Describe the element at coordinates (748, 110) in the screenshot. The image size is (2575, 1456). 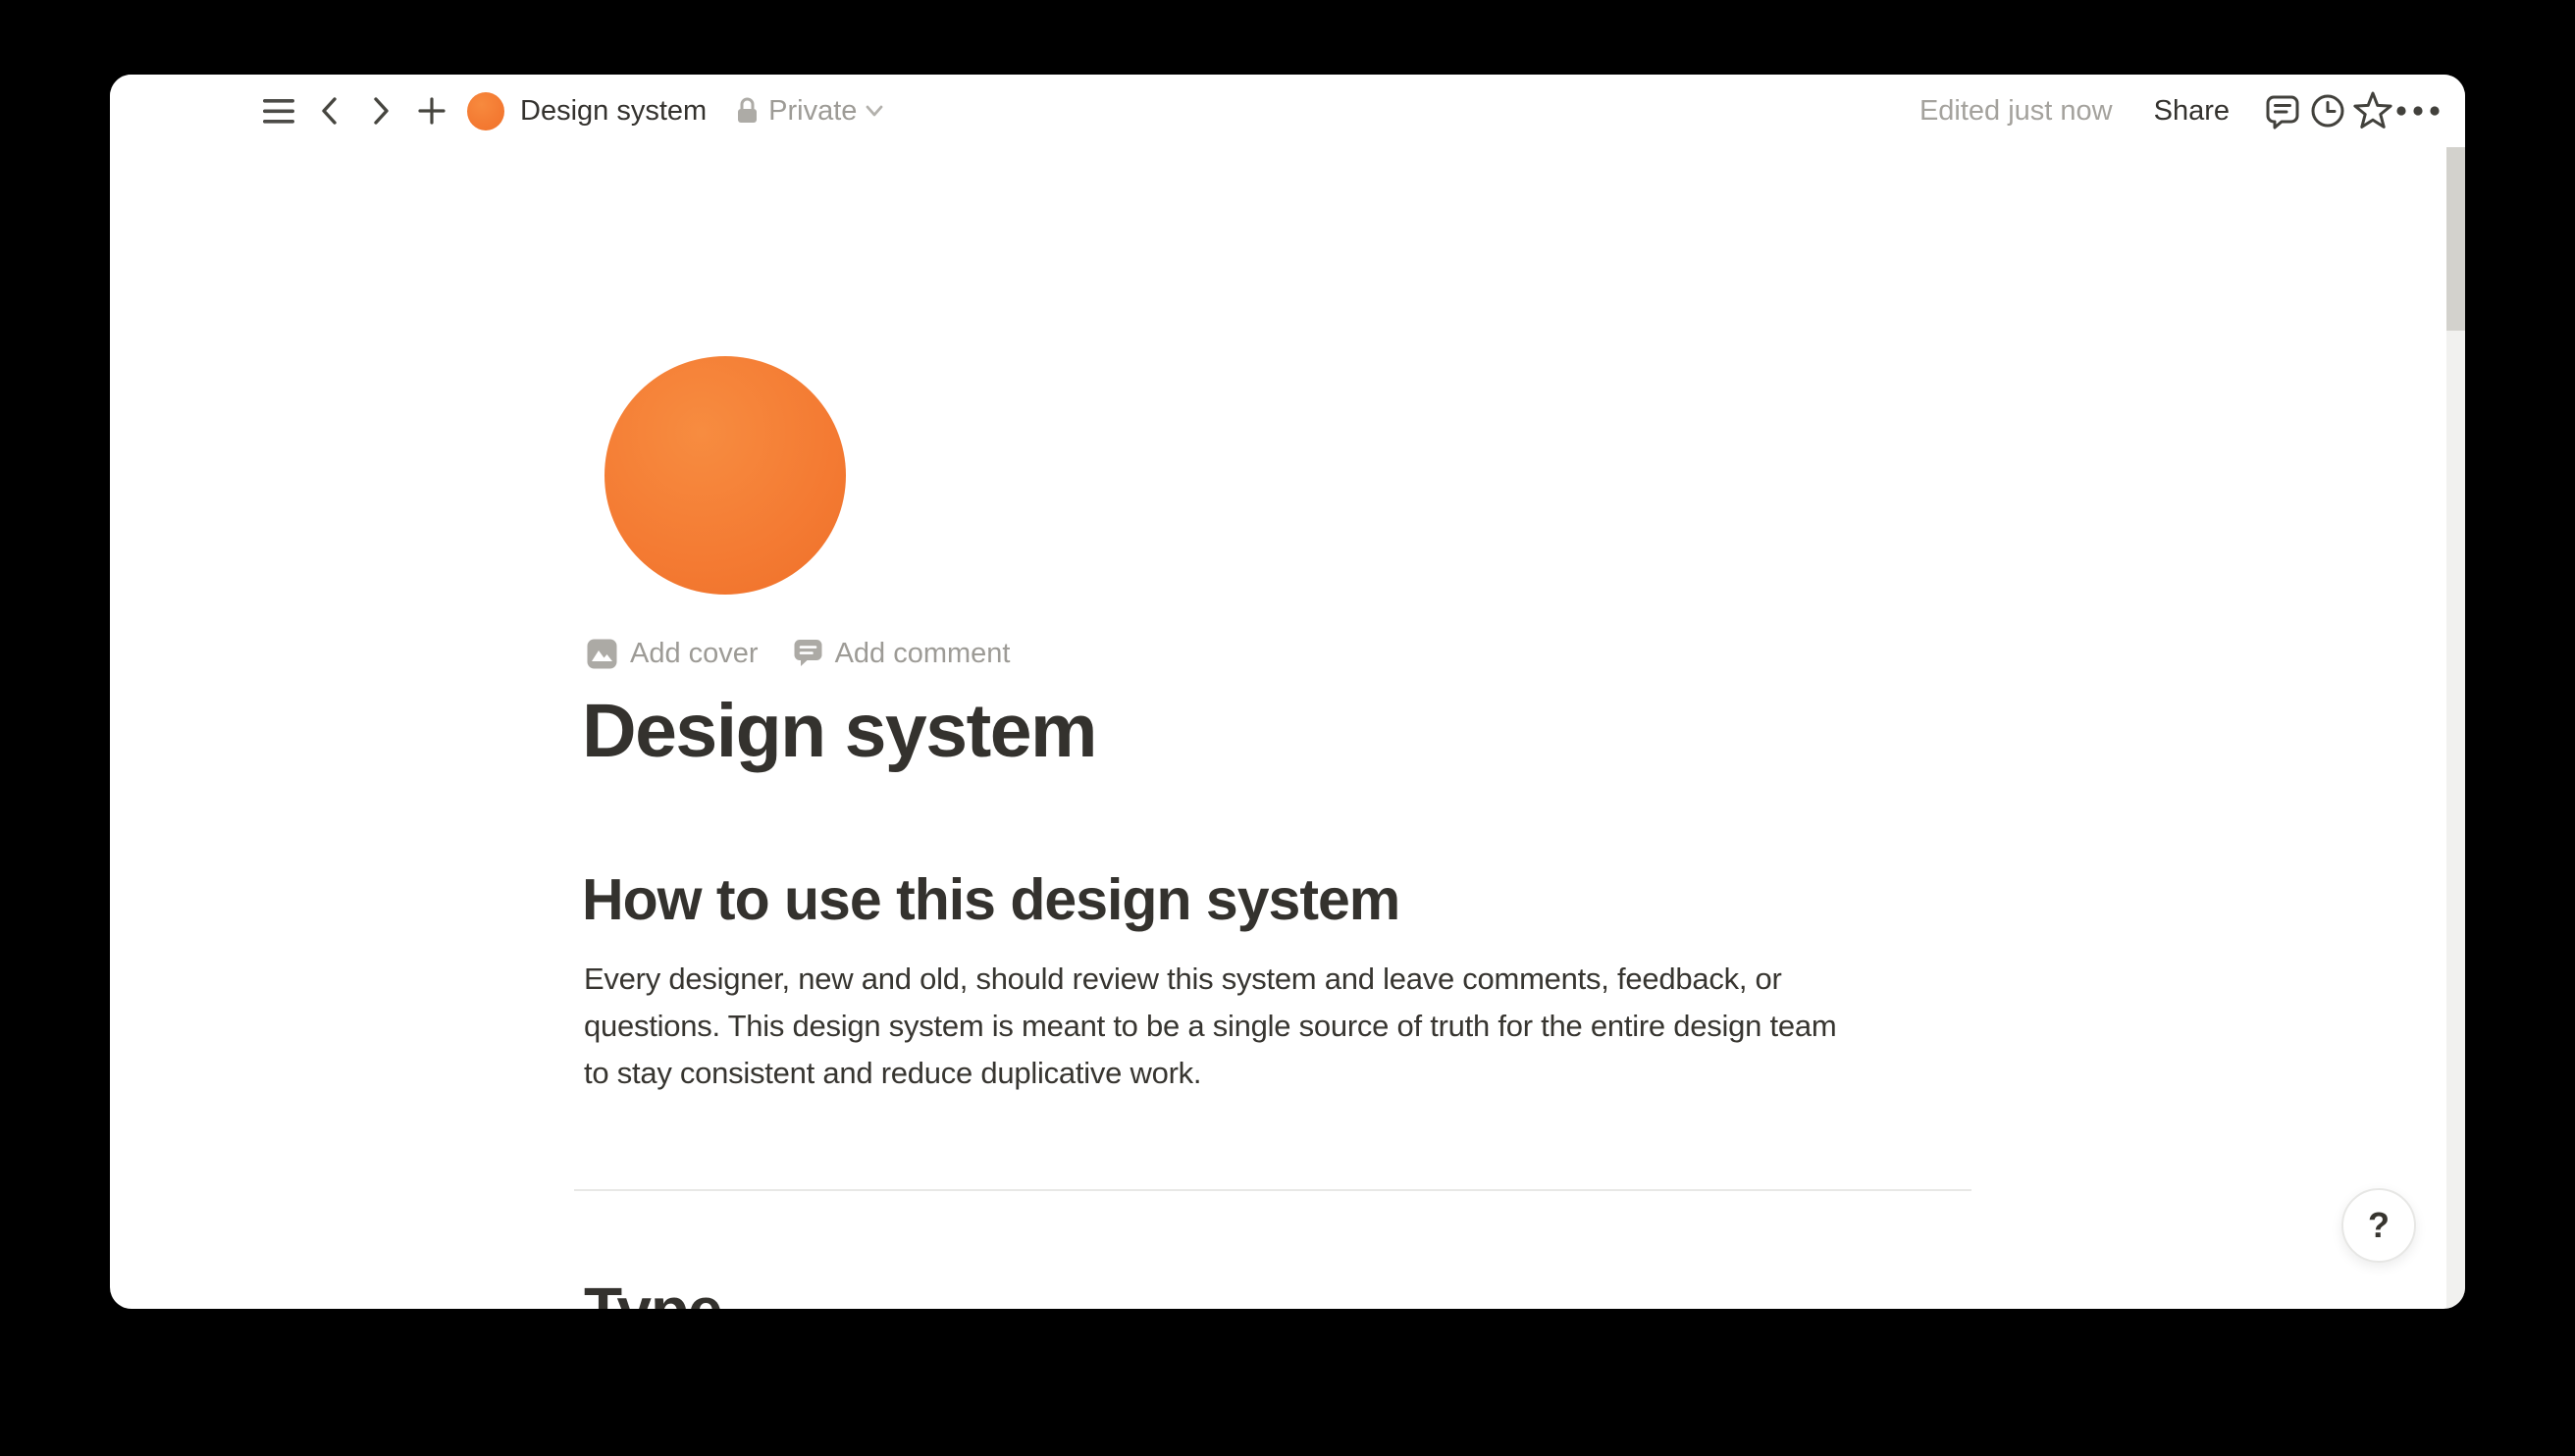
I see `lock-icon` at that location.